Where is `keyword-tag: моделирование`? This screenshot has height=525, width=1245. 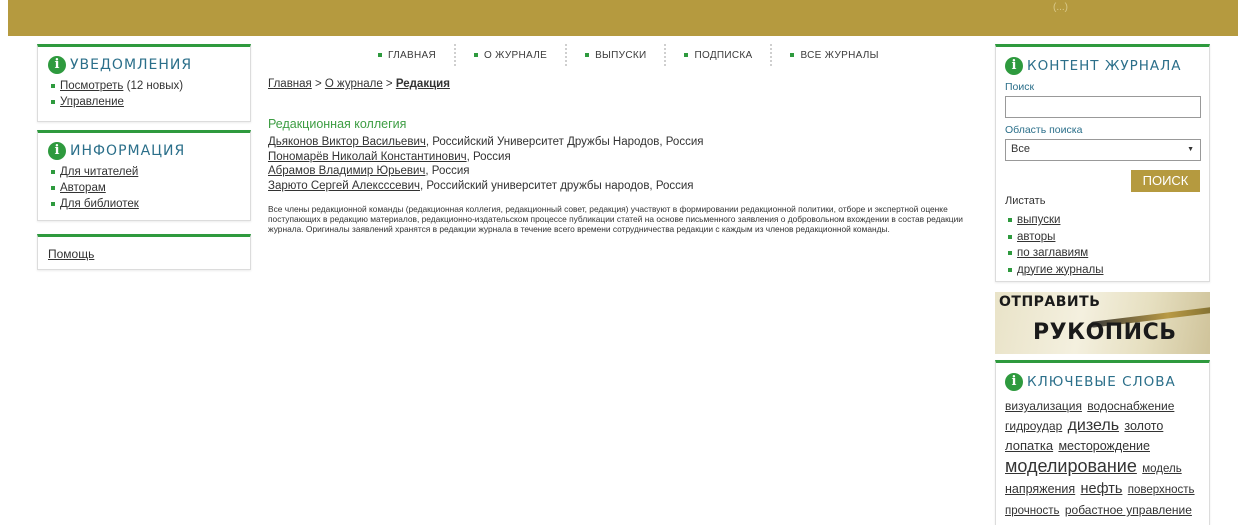 keyword-tag: моделирование is located at coordinates (1071, 466).